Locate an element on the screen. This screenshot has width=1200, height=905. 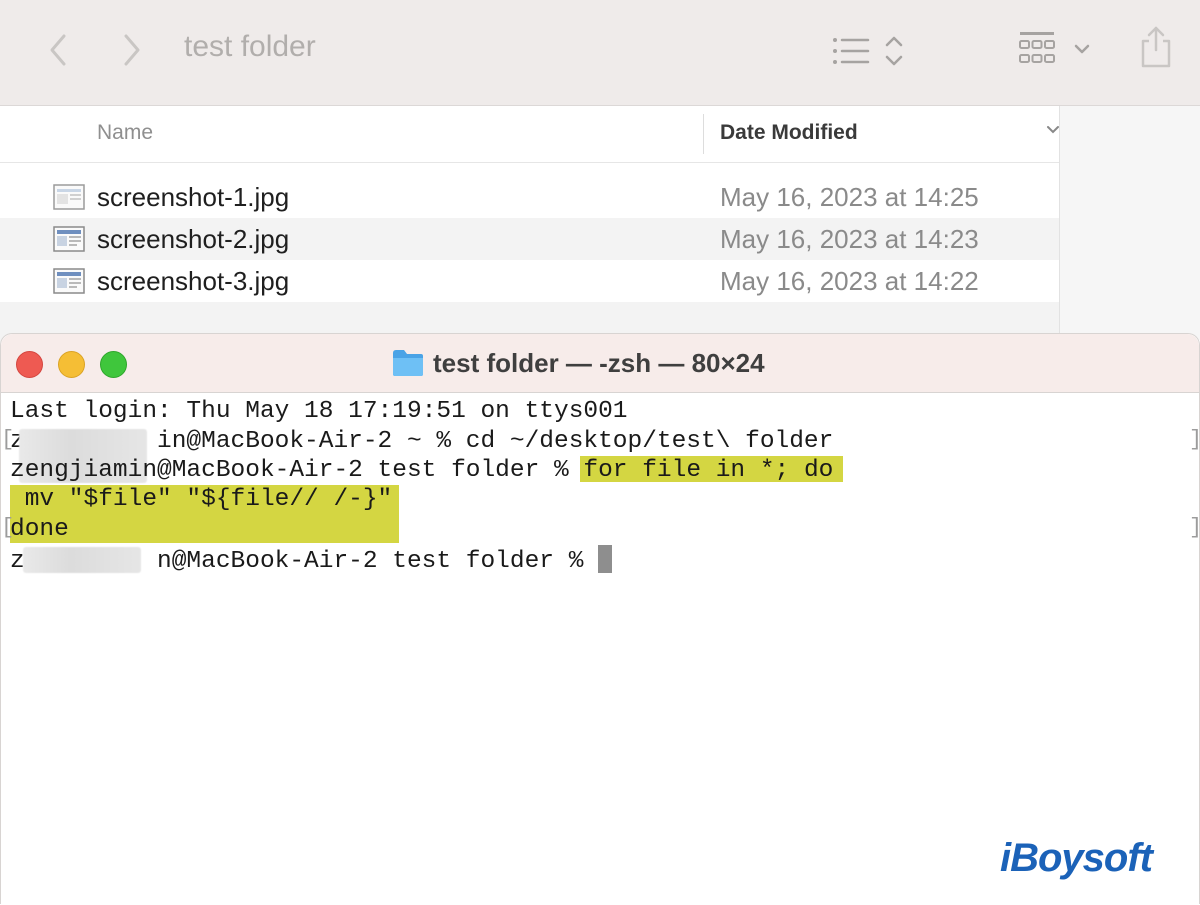
file-date: May 16, 2023 at 14:22 is located at coordinates (849, 281).